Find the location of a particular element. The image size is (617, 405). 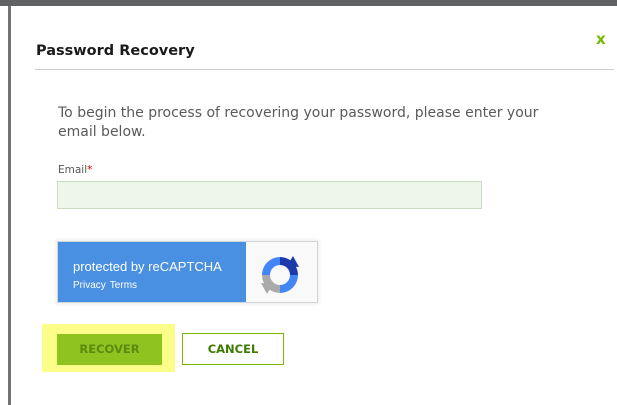

title-divider is located at coordinates (324, 69).